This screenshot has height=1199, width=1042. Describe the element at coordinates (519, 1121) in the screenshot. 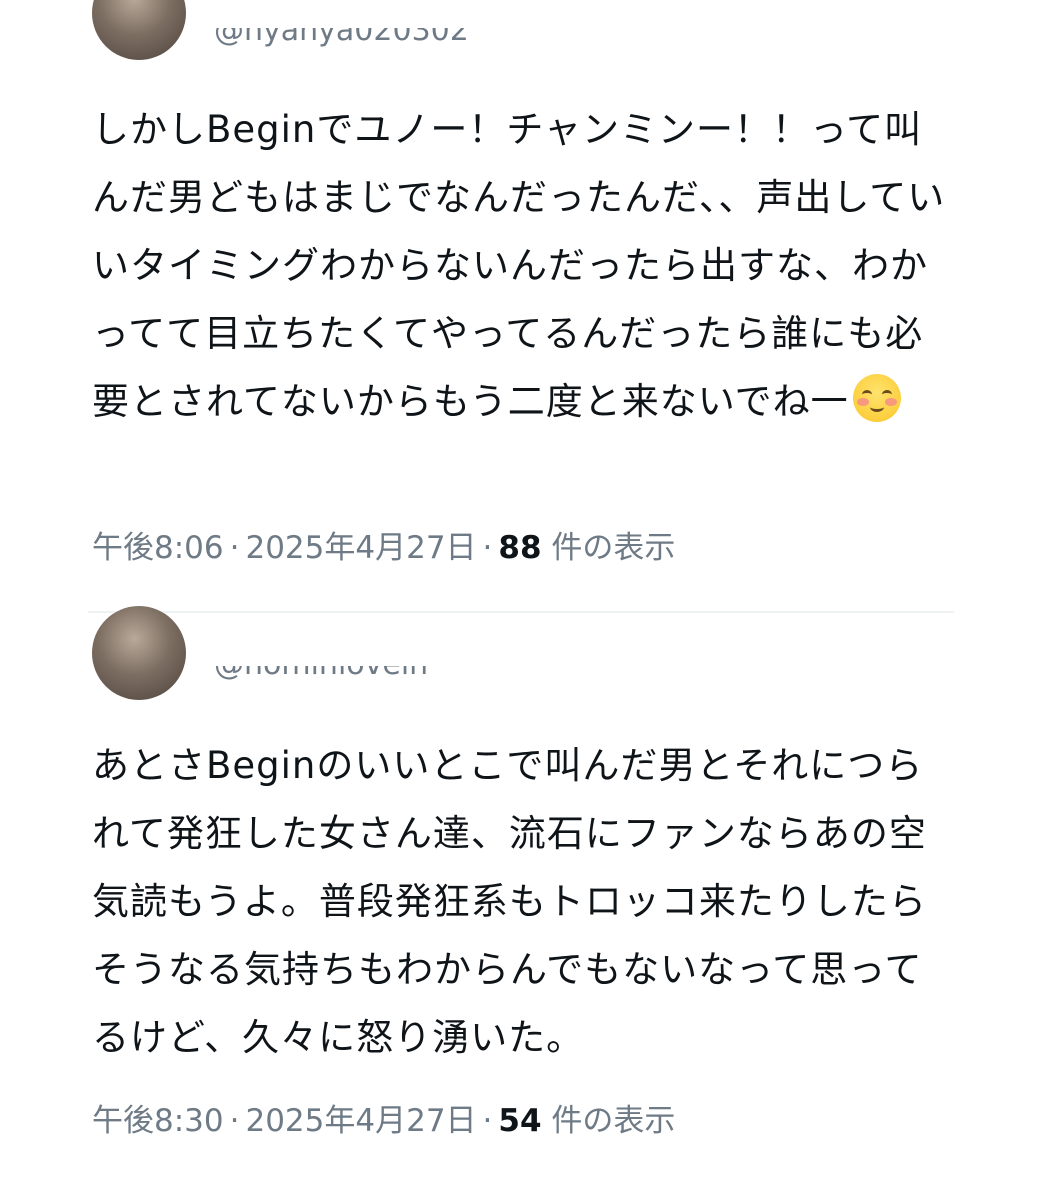

I see `views-count: 54` at that location.